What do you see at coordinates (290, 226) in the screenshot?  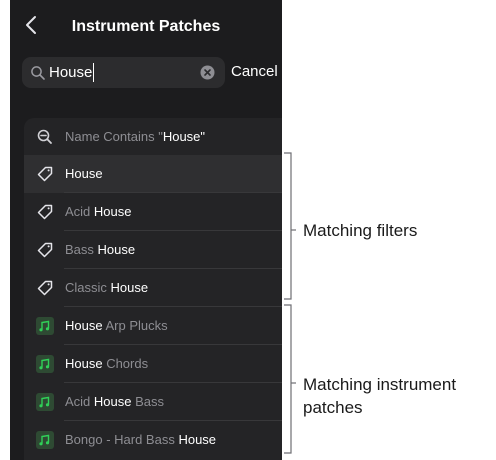 I see `filters-bracket` at bounding box center [290, 226].